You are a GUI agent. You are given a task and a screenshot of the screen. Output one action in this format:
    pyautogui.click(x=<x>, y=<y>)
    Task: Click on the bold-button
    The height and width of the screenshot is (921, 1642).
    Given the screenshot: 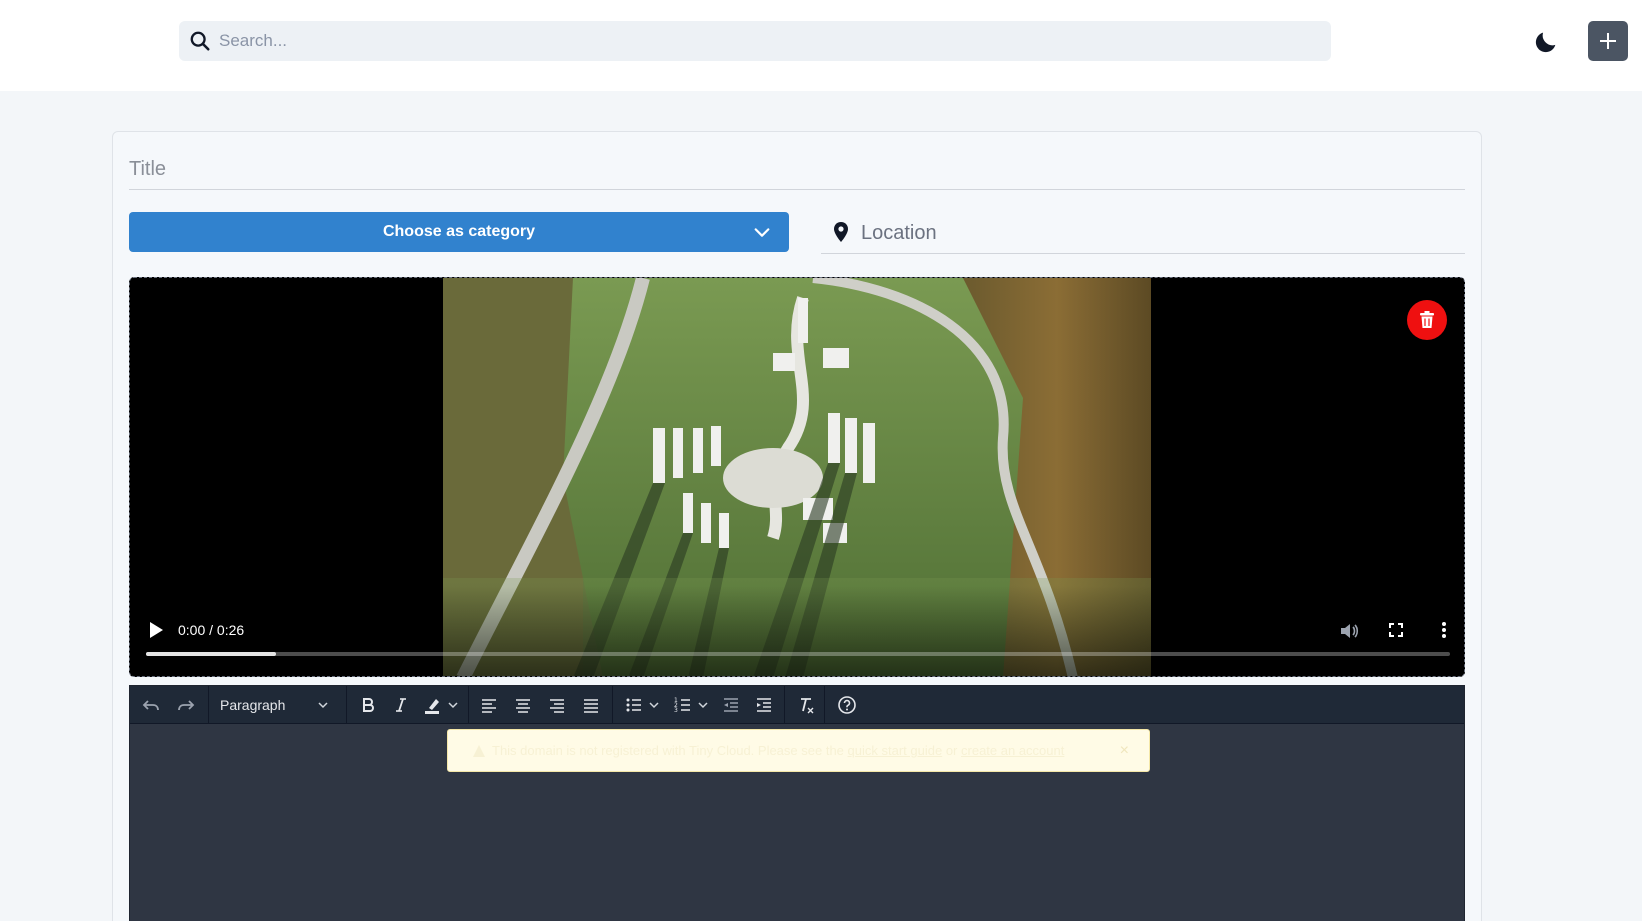 What is the action you would take?
    pyautogui.click(x=368, y=705)
    